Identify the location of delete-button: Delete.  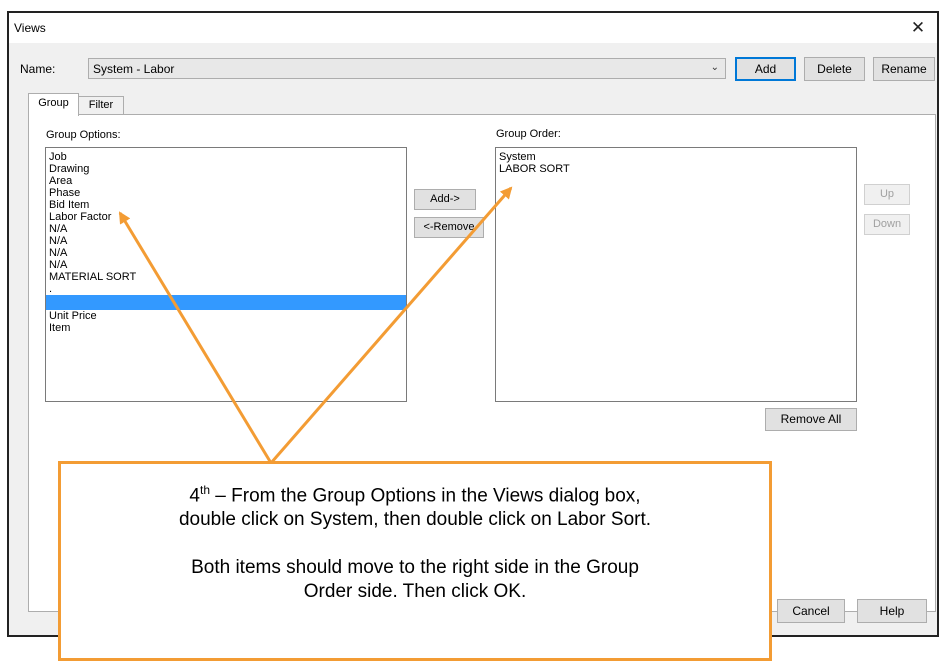
(834, 69).